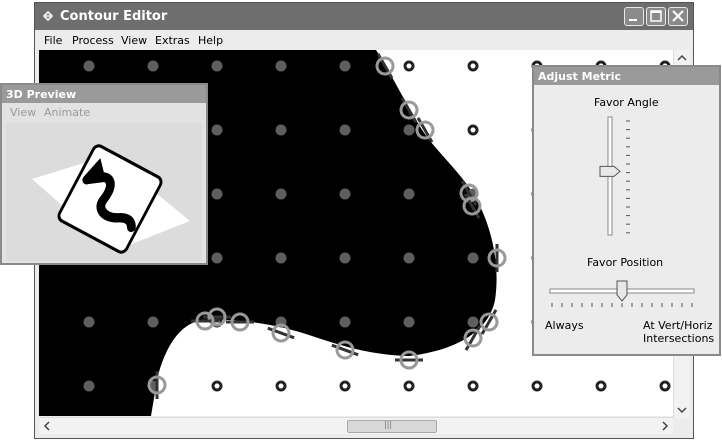 Image resolution: width=722 pixels, height=441 pixels. Describe the element at coordinates (53, 40) in the screenshot. I see `menu-file: File` at that location.